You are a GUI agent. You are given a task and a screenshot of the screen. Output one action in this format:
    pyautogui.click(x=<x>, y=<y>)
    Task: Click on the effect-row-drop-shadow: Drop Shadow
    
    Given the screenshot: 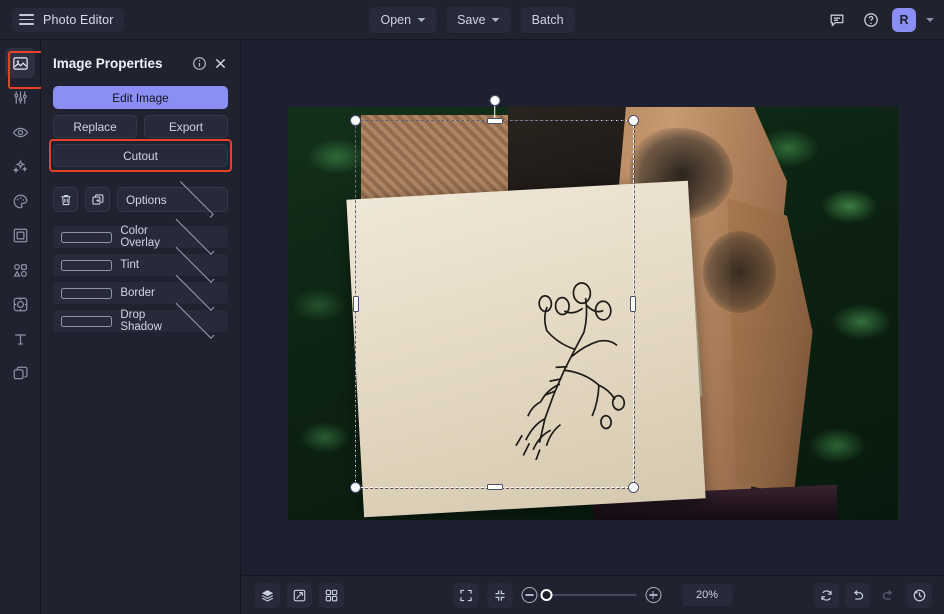 What is the action you would take?
    pyautogui.click(x=140, y=319)
    